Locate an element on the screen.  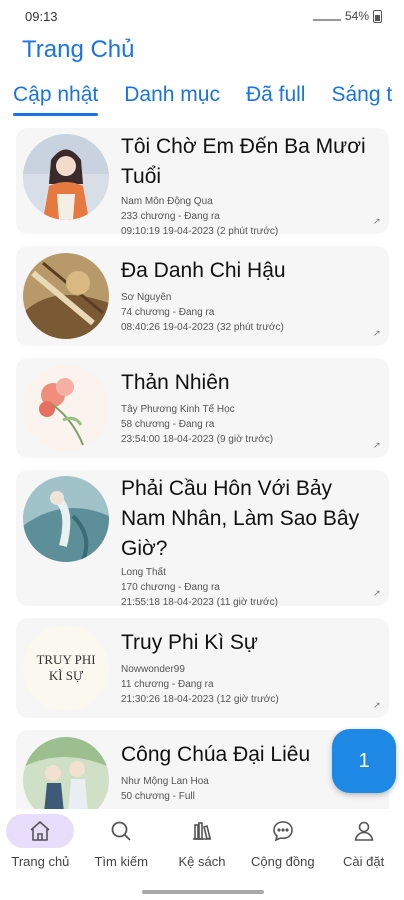
nav-bookshelf: Kệ sách is located at coordinates (202, 844).